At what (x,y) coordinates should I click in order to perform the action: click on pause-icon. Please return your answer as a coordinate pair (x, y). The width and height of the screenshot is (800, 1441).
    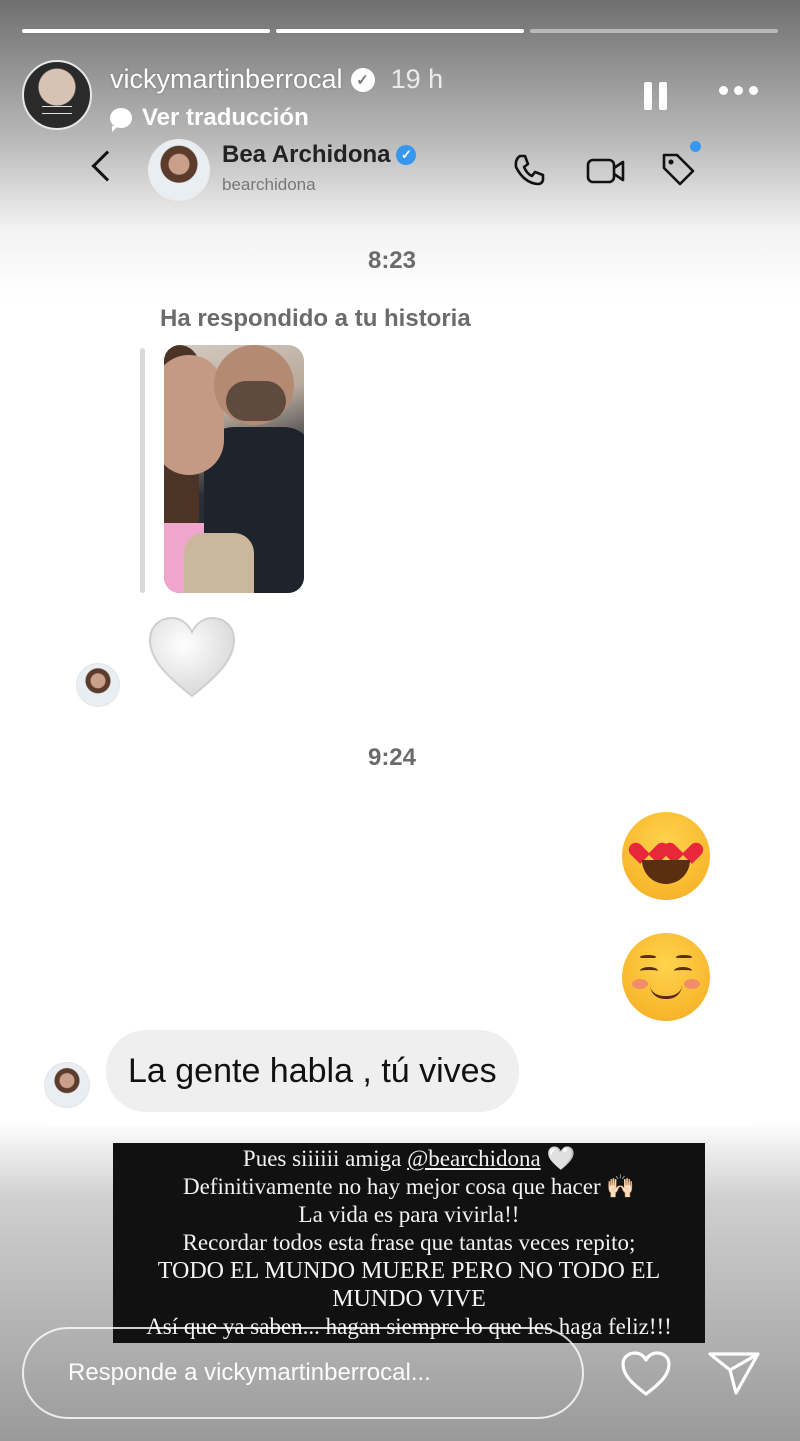
    Looking at the image, I should click on (656, 96).